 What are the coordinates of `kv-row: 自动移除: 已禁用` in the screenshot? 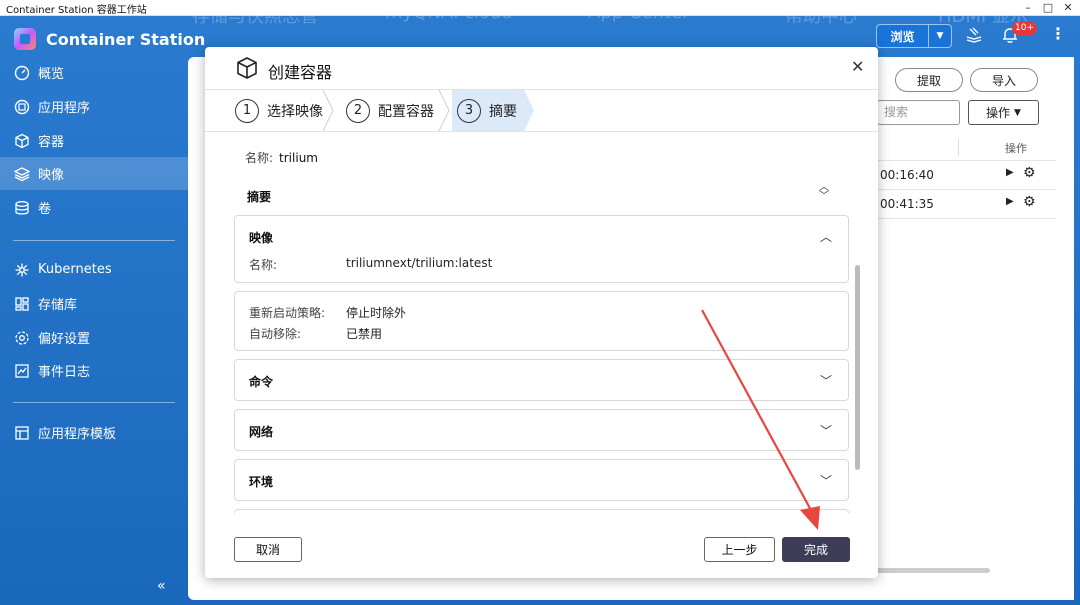 It's located at (315, 333).